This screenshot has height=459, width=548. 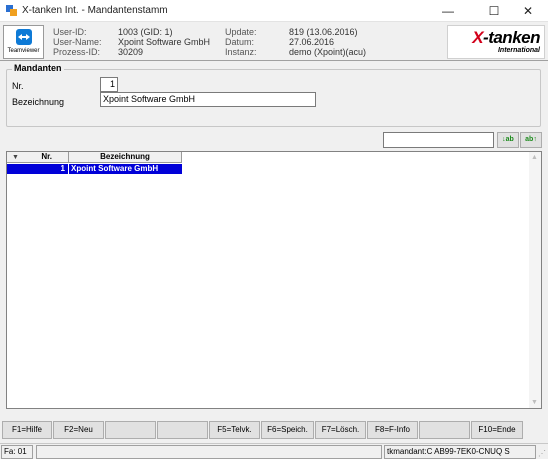 What do you see at coordinates (208, 99) in the screenshot?
I see `bezeichnung-field: Xpoint Software GmbH` at bounding box center [208, 99].